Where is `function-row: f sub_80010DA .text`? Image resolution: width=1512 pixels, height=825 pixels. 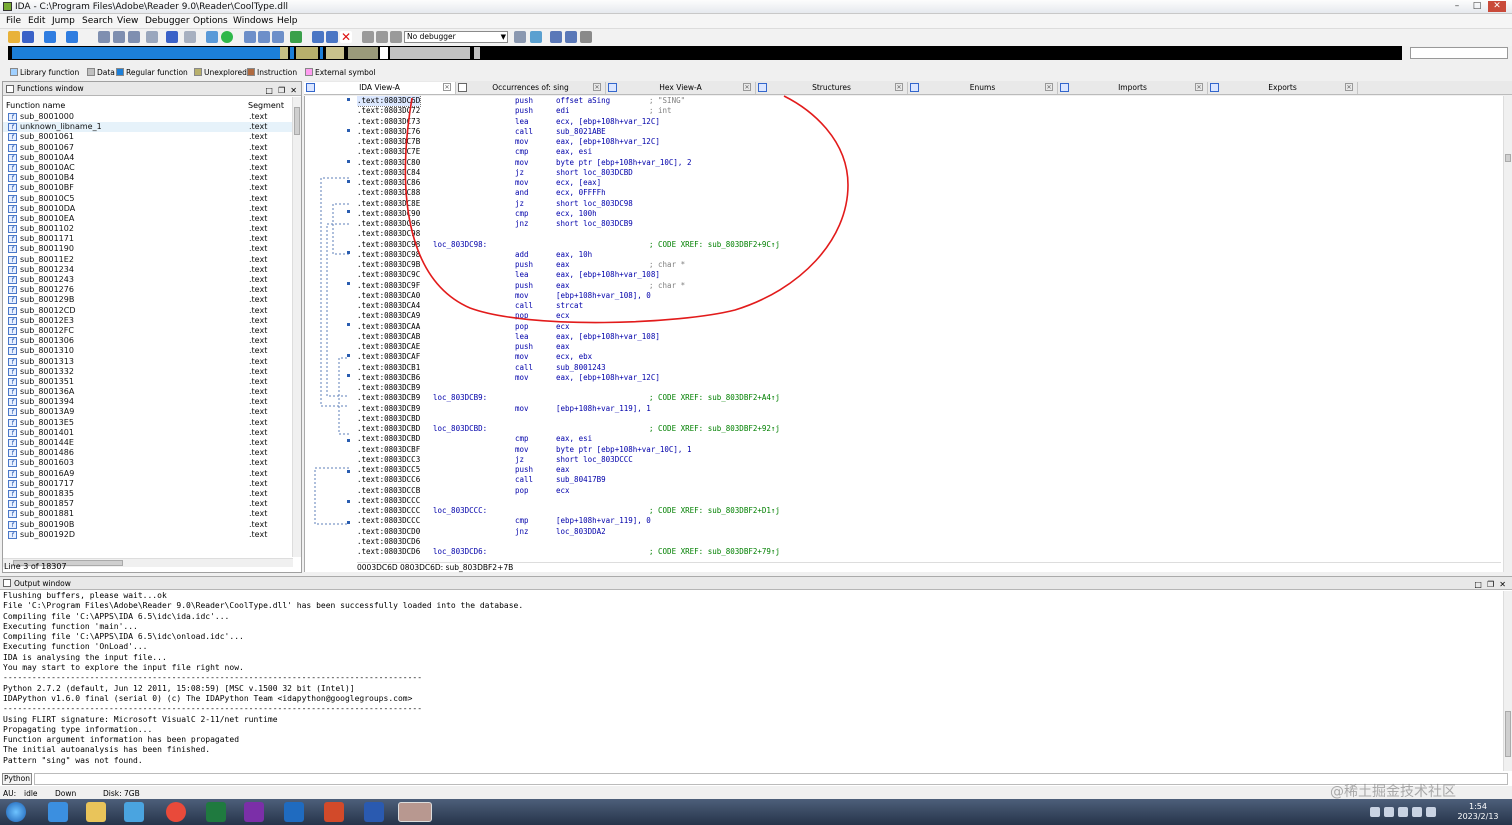 function-row: f sub_80010DA .text is located at coordinates (148, 209).